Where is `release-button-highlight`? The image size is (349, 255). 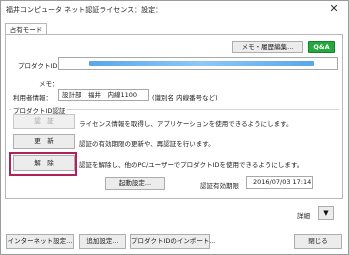
release-button-highlight is located at coordinates (43, 164).